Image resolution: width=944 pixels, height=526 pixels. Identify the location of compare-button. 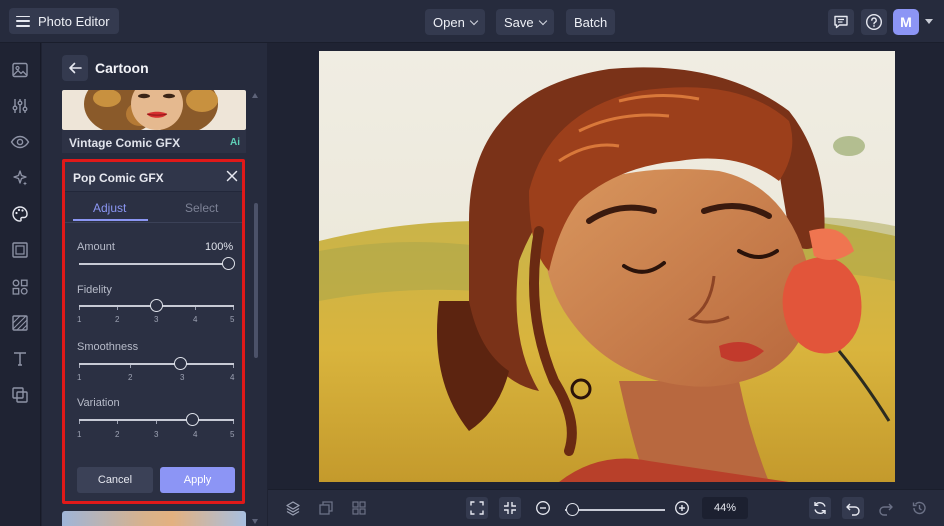
(326, 508).